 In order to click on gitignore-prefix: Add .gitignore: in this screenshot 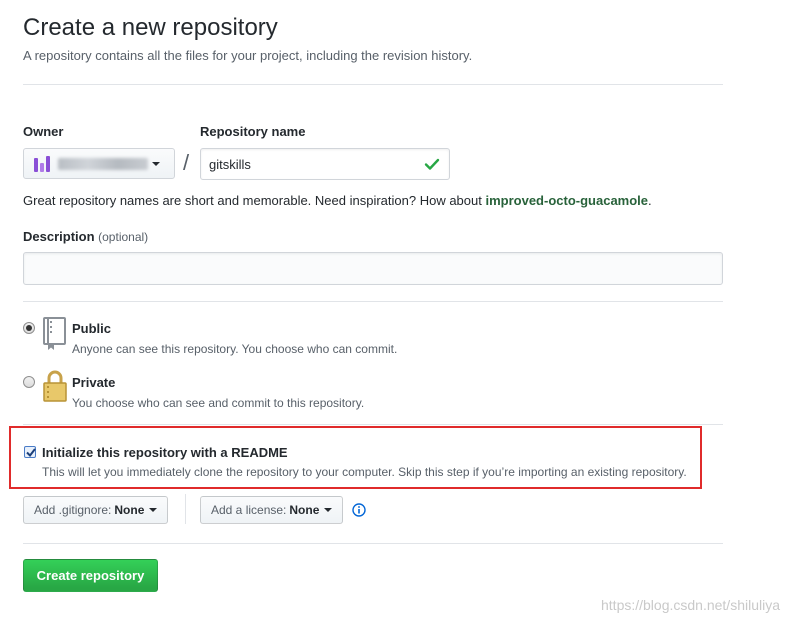, I will do `click(73, 510)`.